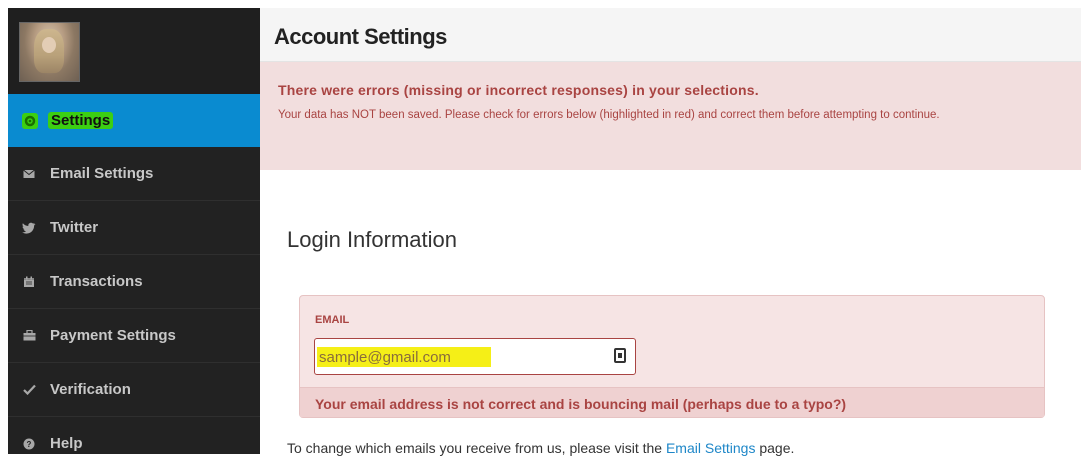 The height and width of the screenshot is (456, 1081). I want to click on sidebar-item-label: Payment Settings, so click(113, 335).